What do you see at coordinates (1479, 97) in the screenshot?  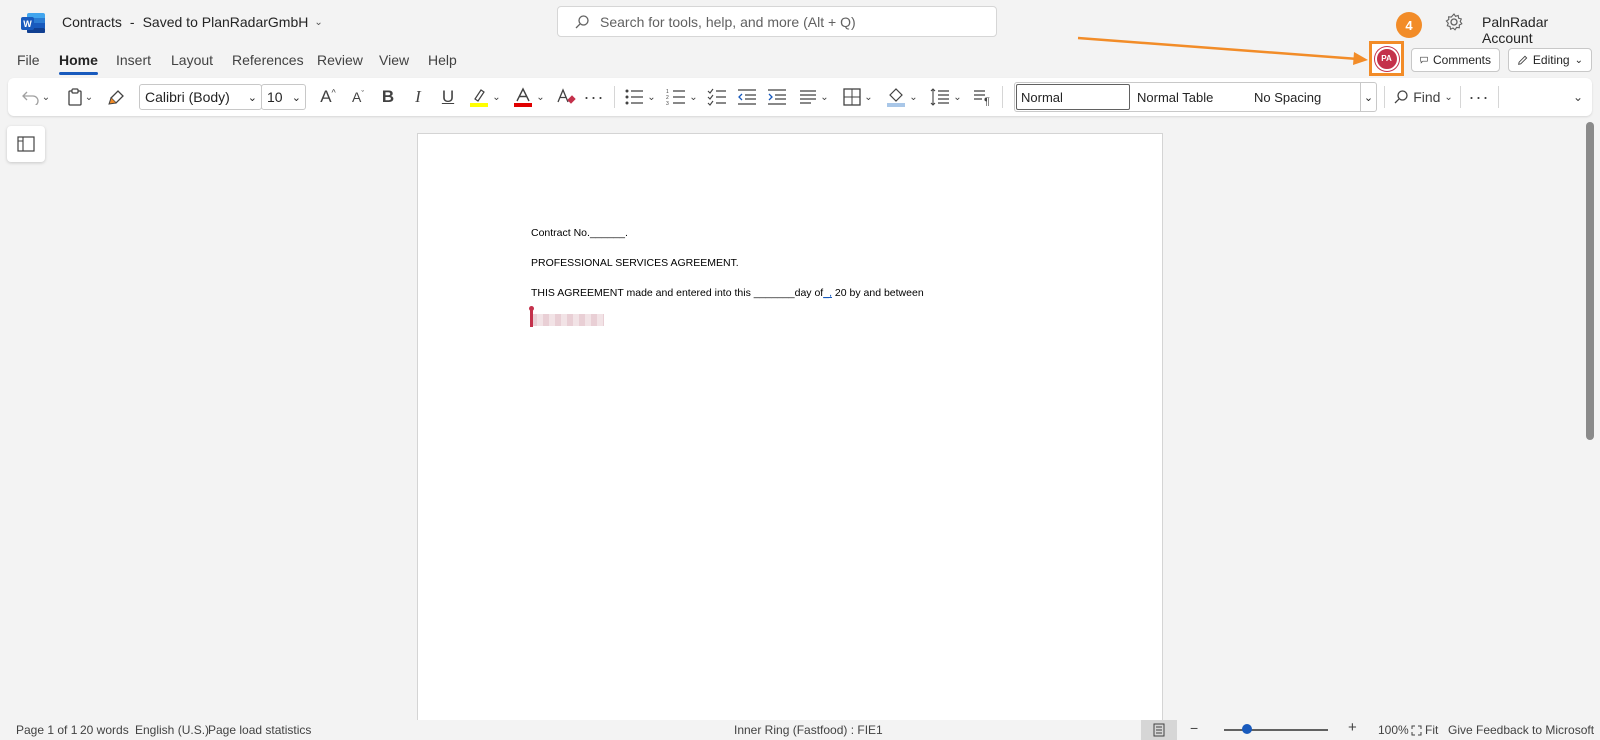 I see `more-options-button: ···` at bounding box center [1479, 97].